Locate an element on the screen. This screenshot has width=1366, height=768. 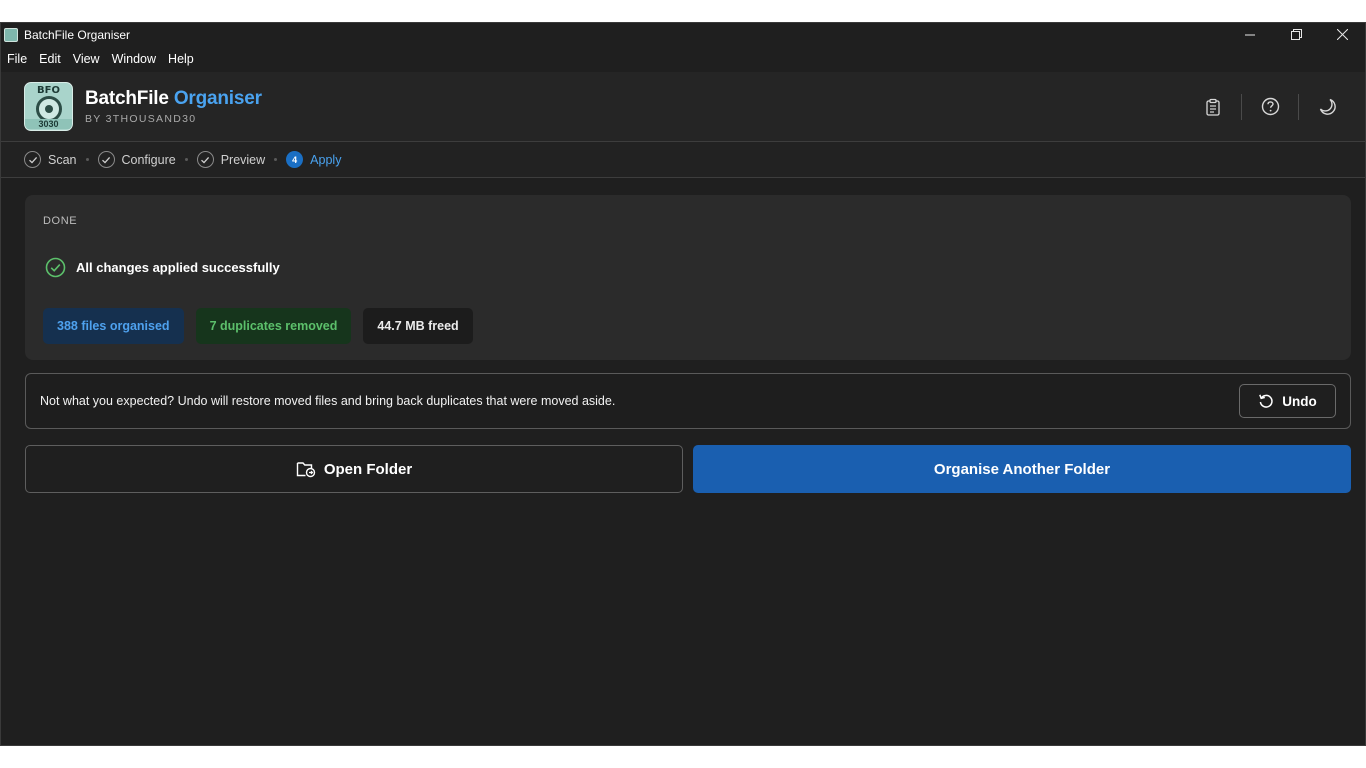
success-message: All changes applied successfully is located at coordinates (178, 267).